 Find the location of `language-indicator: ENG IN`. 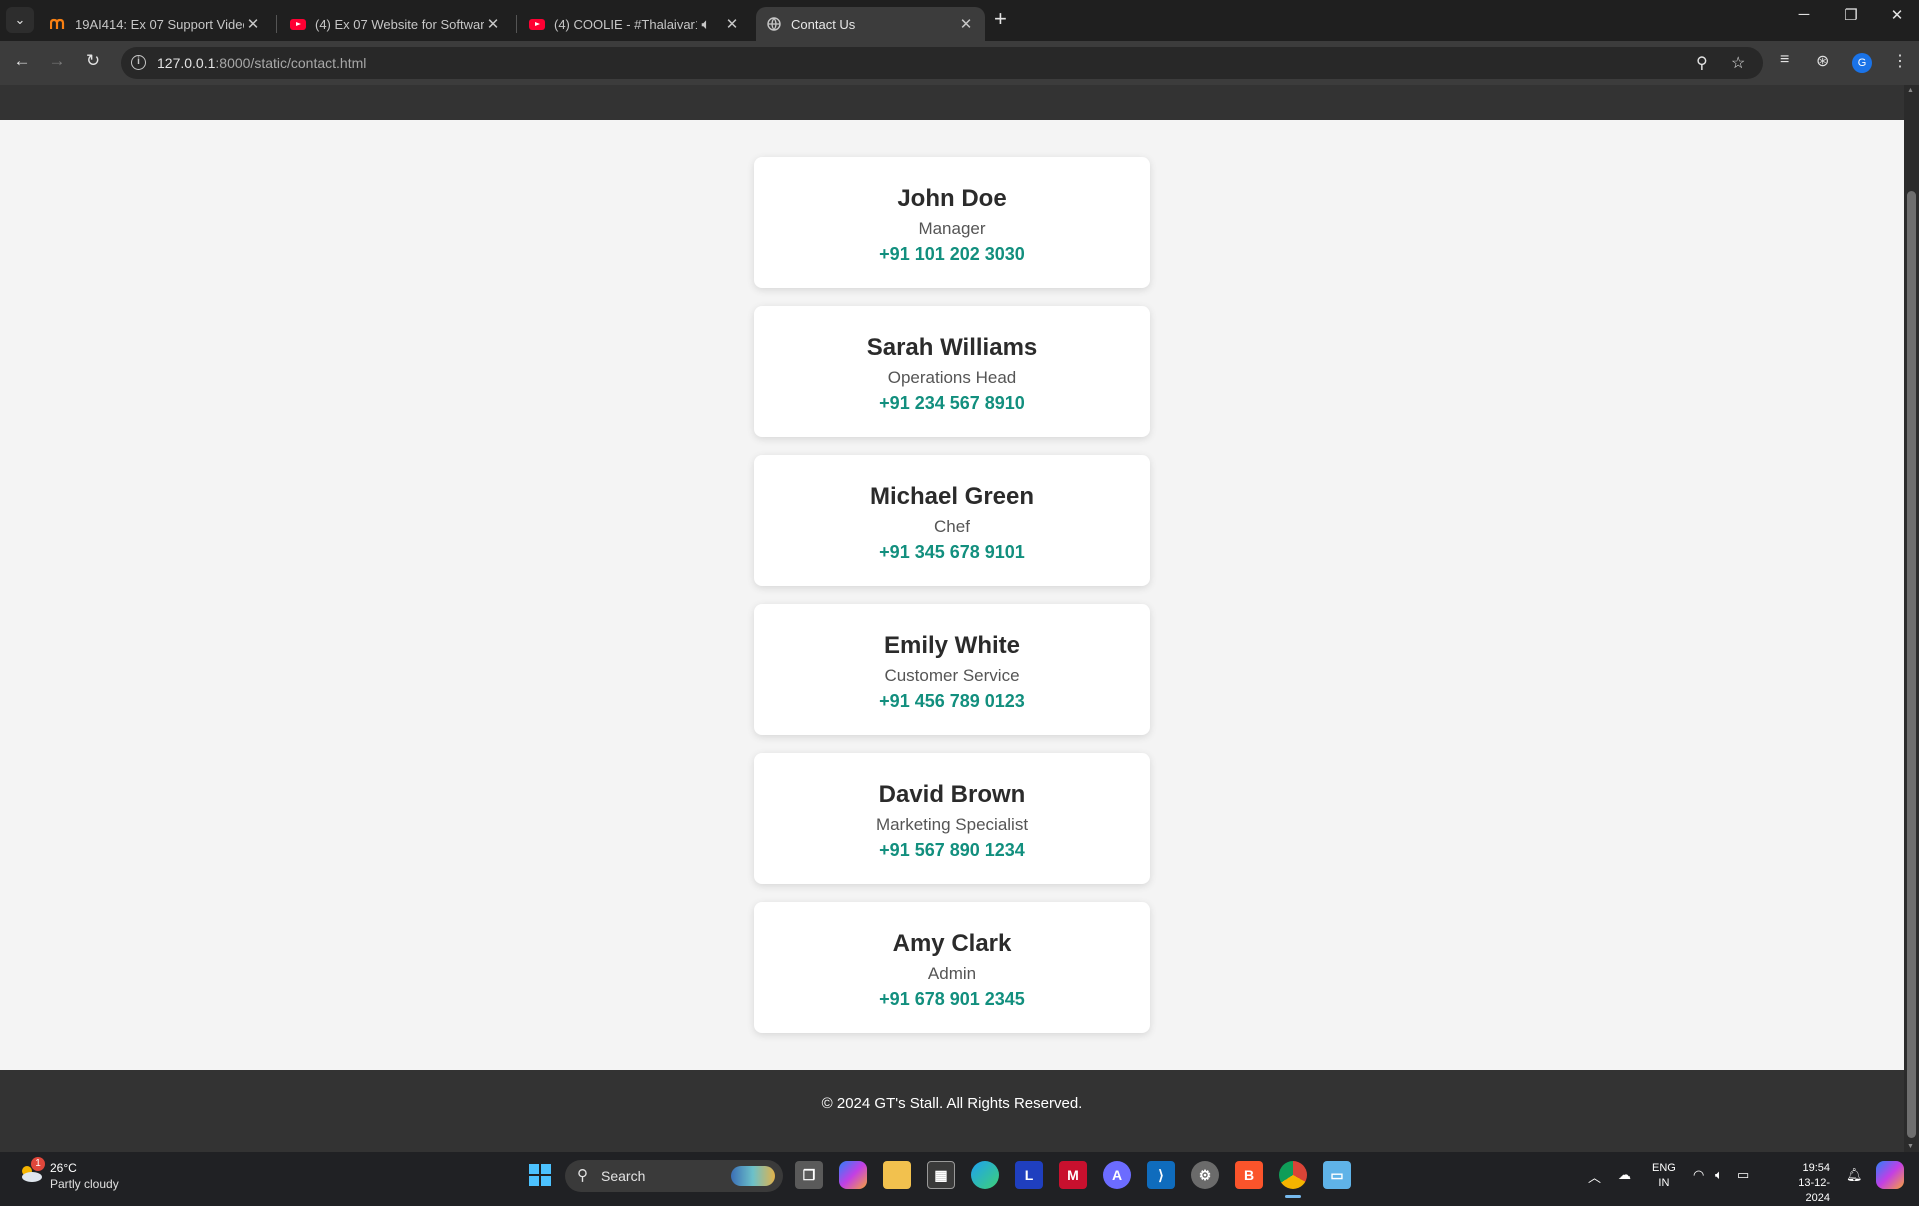

language-indicator: ENG IN is located at coordinates (1664, 1176).